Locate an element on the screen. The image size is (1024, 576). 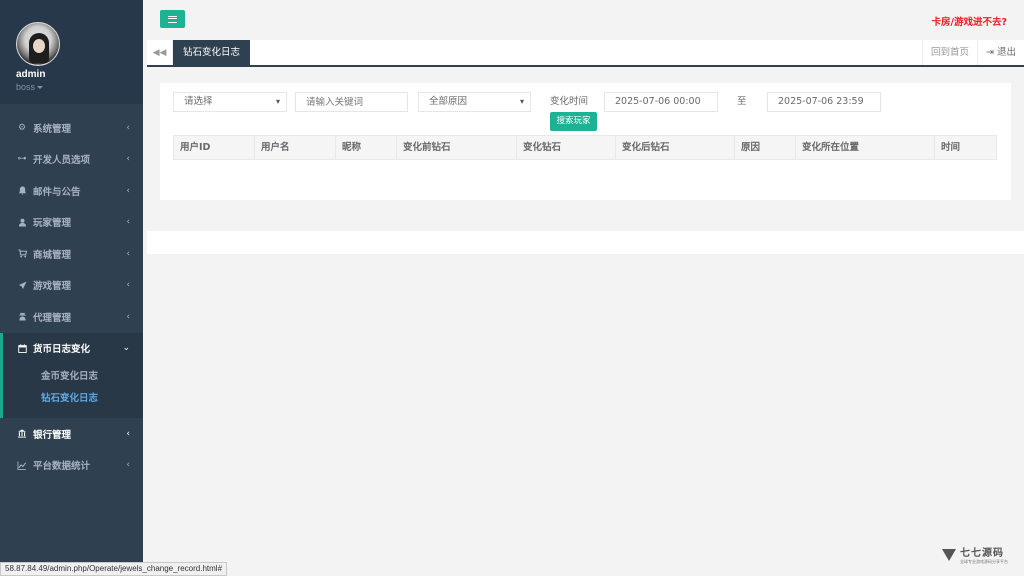
watermark-text: 七七源码 全球专业游戏源码分享平台 is located at coordinates (984, 554).